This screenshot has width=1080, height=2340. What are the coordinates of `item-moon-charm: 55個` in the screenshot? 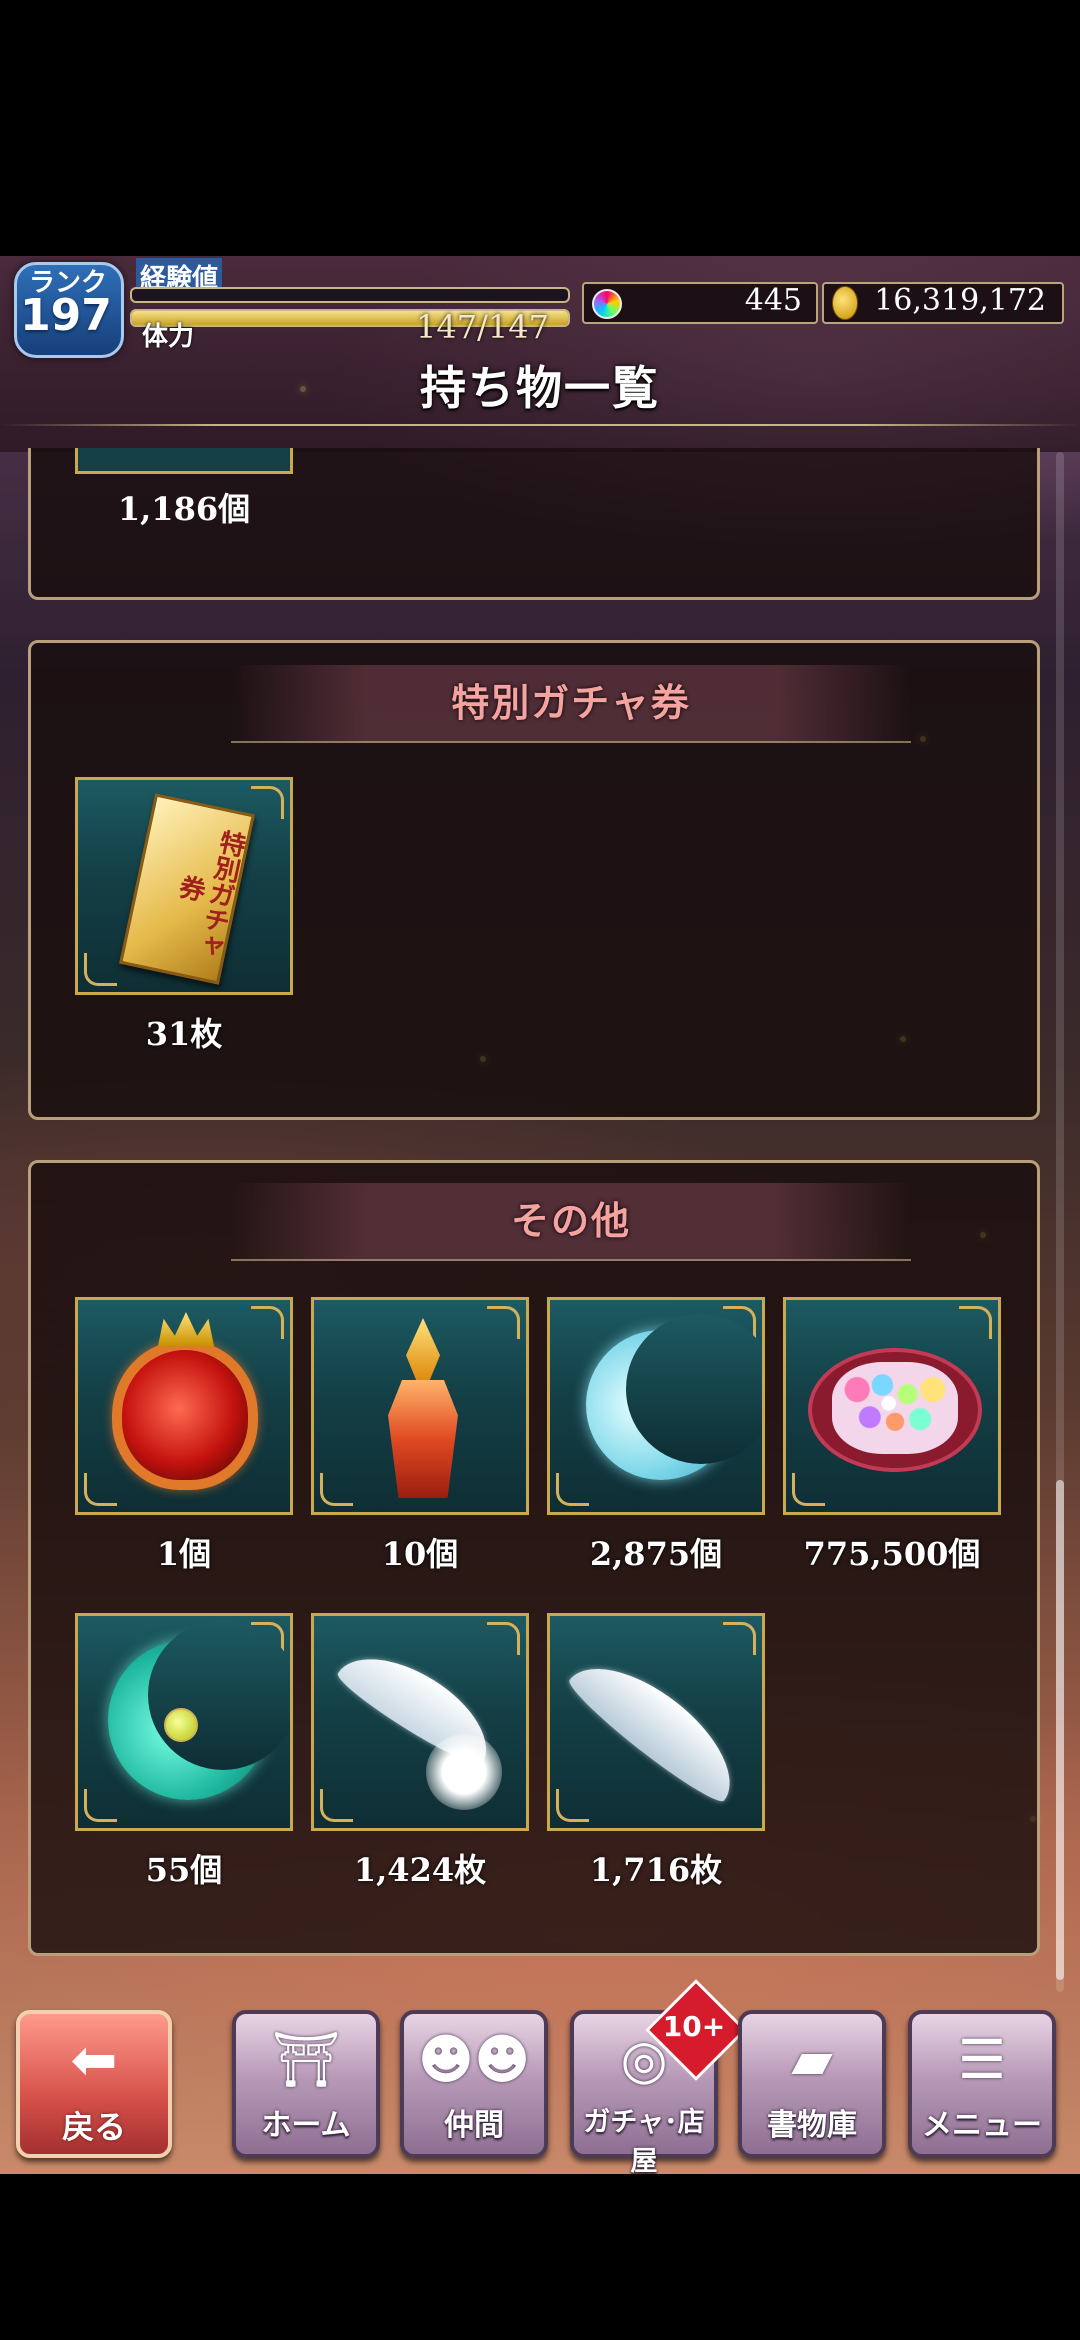 It's located at (184, 1752).